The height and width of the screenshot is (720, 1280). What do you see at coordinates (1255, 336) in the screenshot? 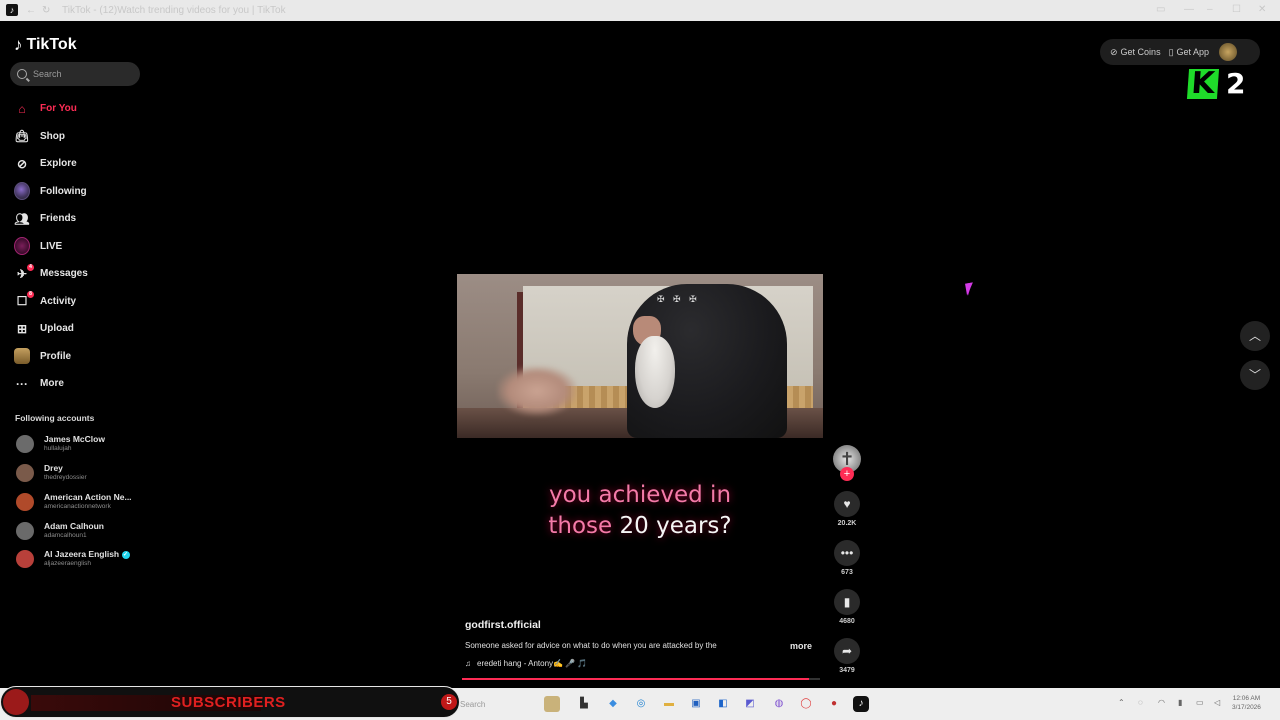
I see `previous-video-button: ︿` at bounding box center [1255, 336].